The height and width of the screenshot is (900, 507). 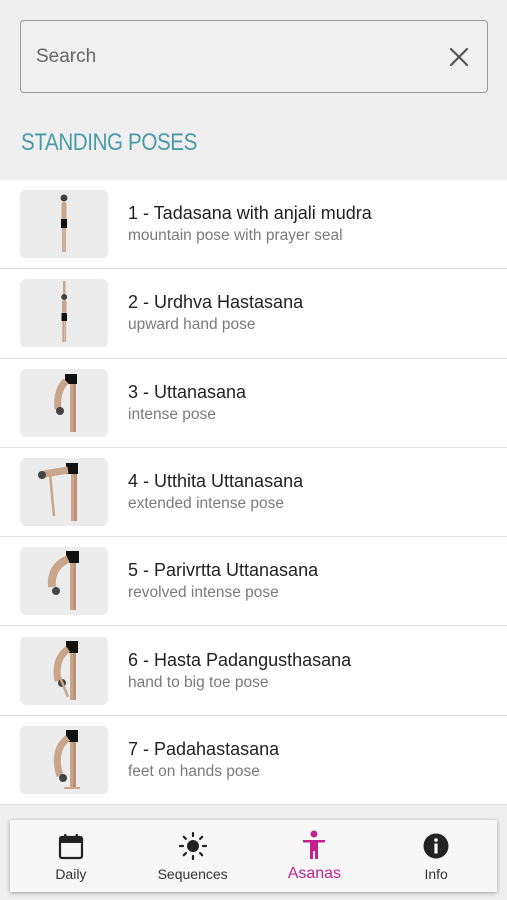 What do you see at coordinates (192, 845) in the screenshot?
I see `sun-icon` at bounding box center [192, 845].